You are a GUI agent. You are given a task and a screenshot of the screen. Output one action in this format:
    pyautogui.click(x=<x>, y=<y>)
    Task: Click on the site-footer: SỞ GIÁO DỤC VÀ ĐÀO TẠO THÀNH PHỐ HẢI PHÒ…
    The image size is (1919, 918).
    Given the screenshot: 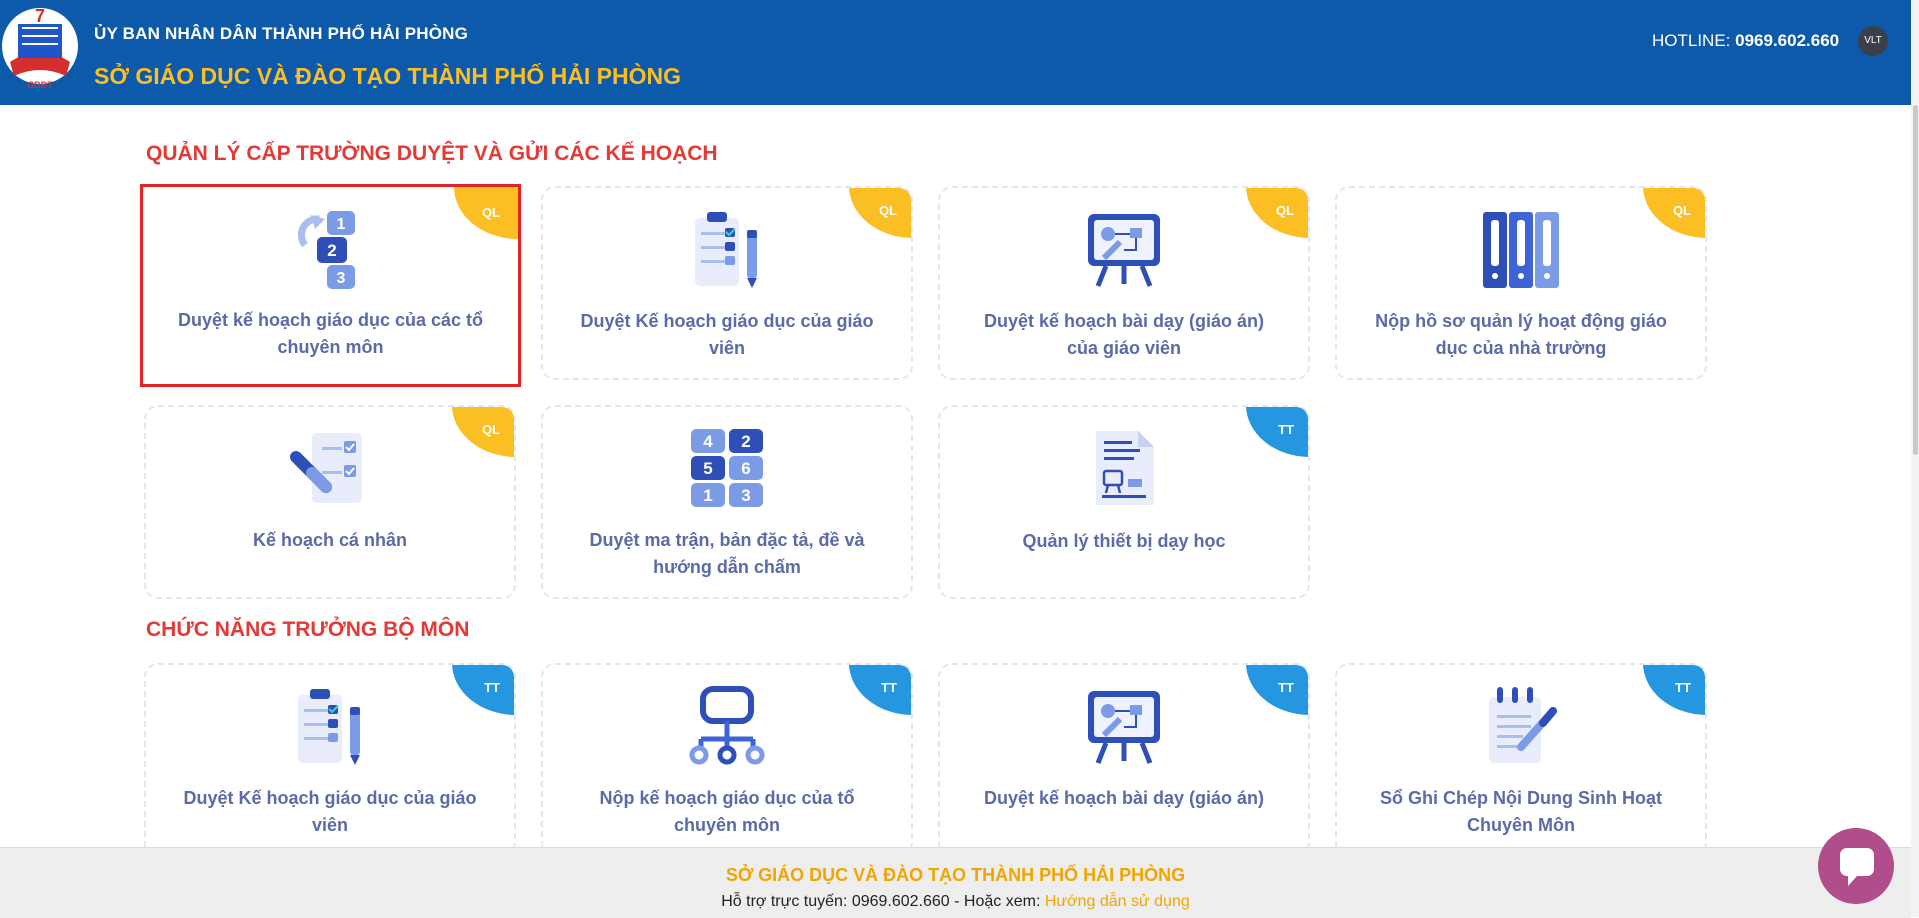 What is the action you would take?
    pyautogui.click(x=955, y=882)
    